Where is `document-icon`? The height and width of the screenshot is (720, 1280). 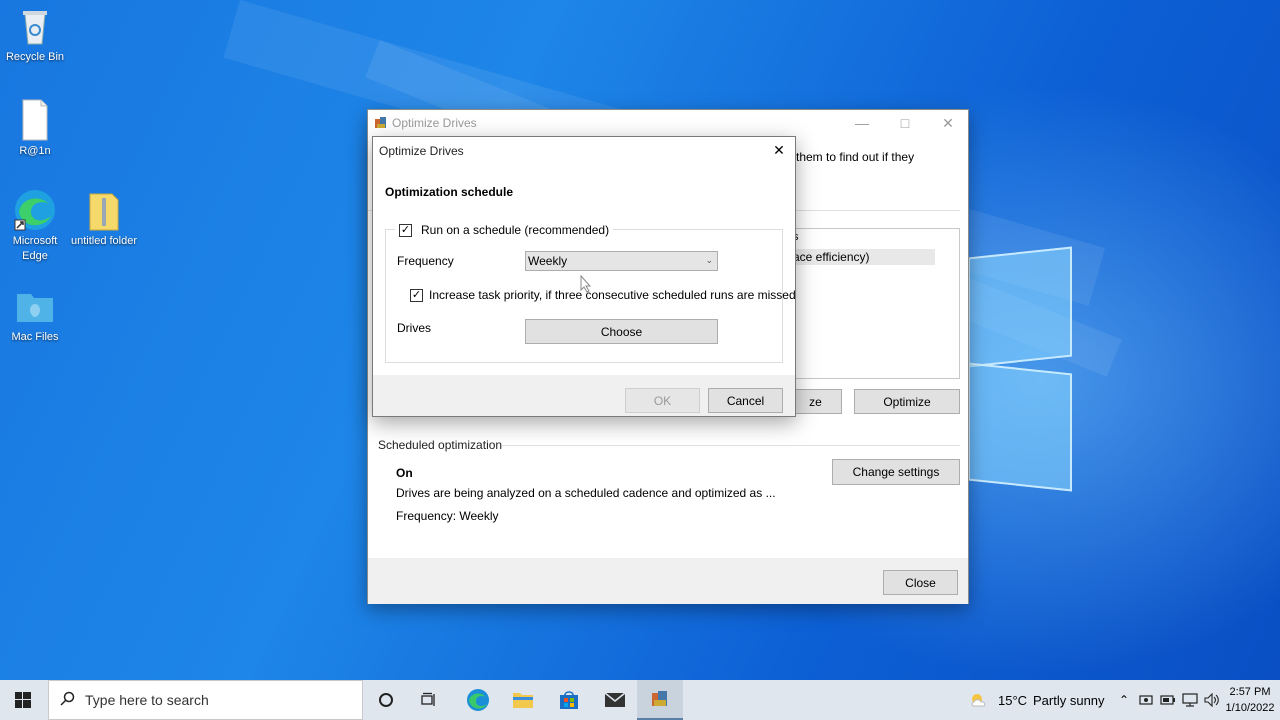
document-icon is located at coordinates (35, 120).